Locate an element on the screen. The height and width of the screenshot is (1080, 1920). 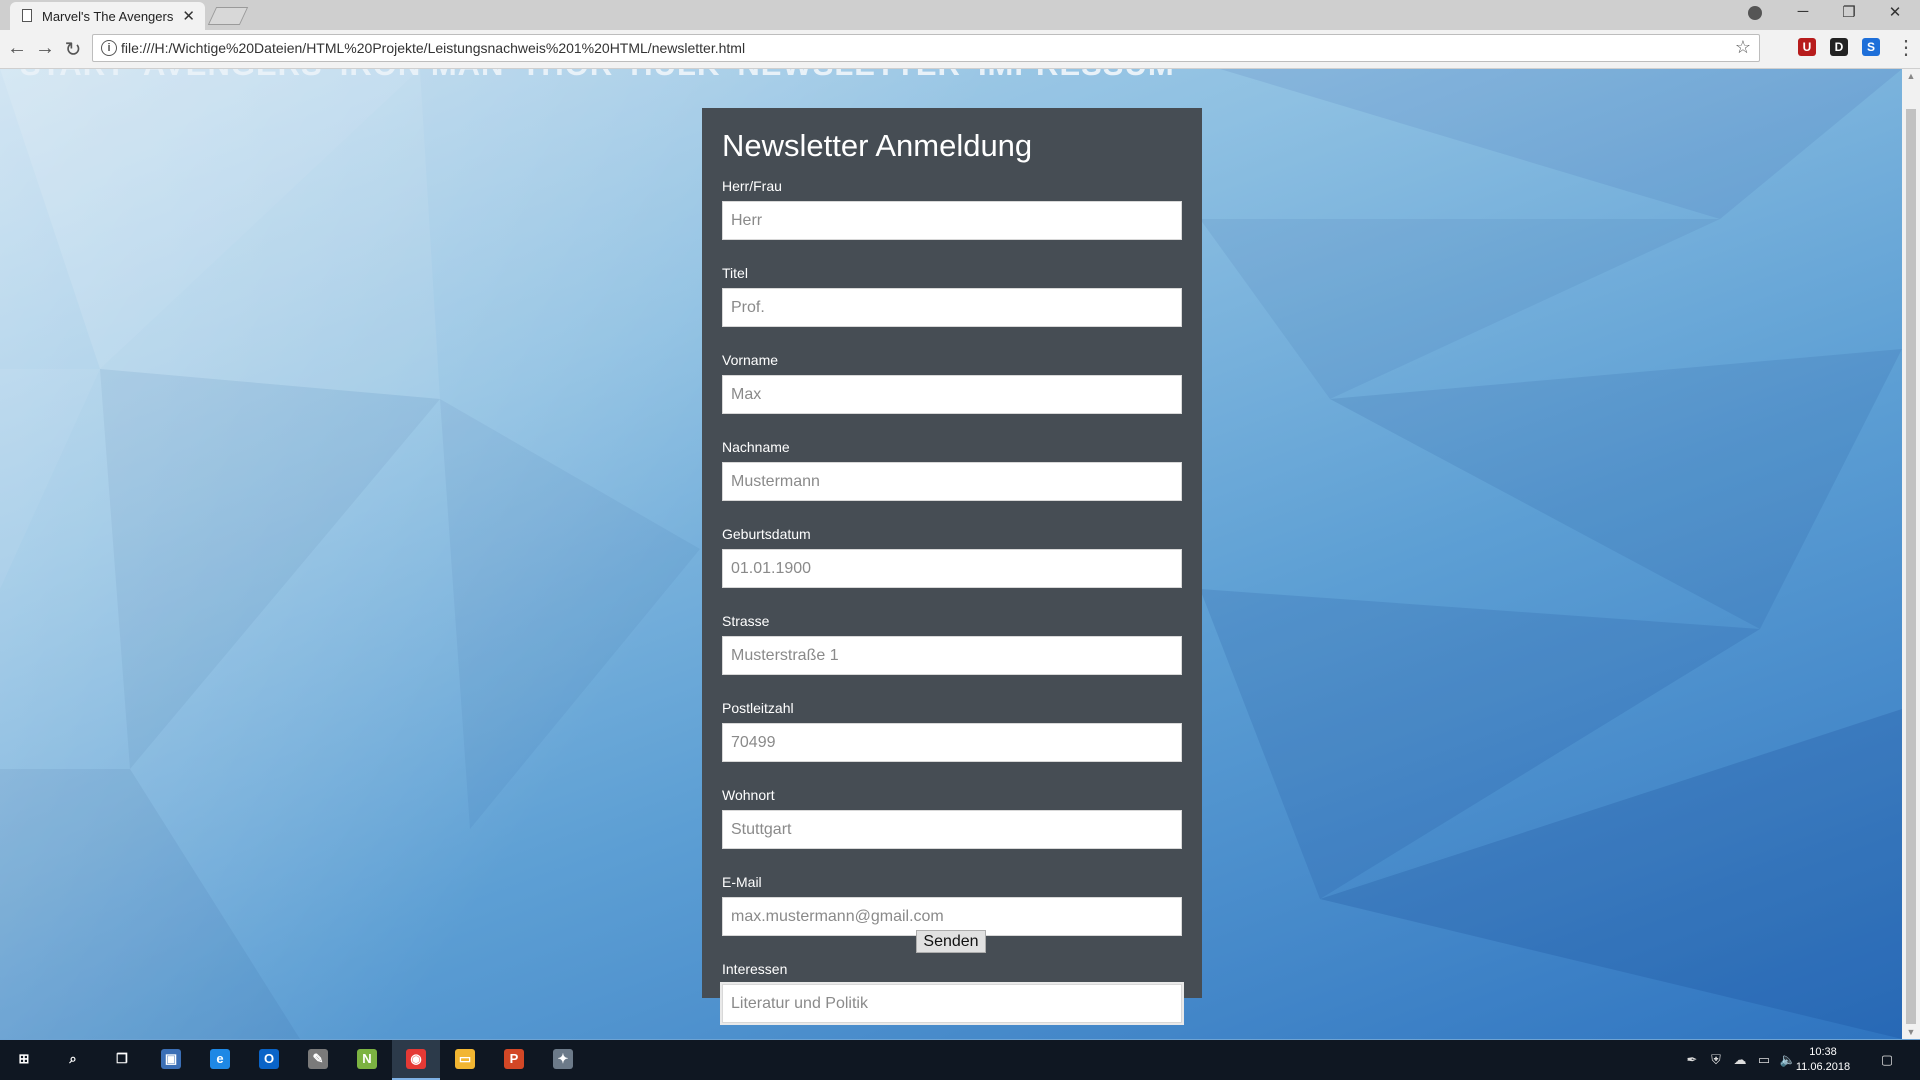
browser-tab: Marvel's The Avengers ✕ is located at coordinates (107, 16).